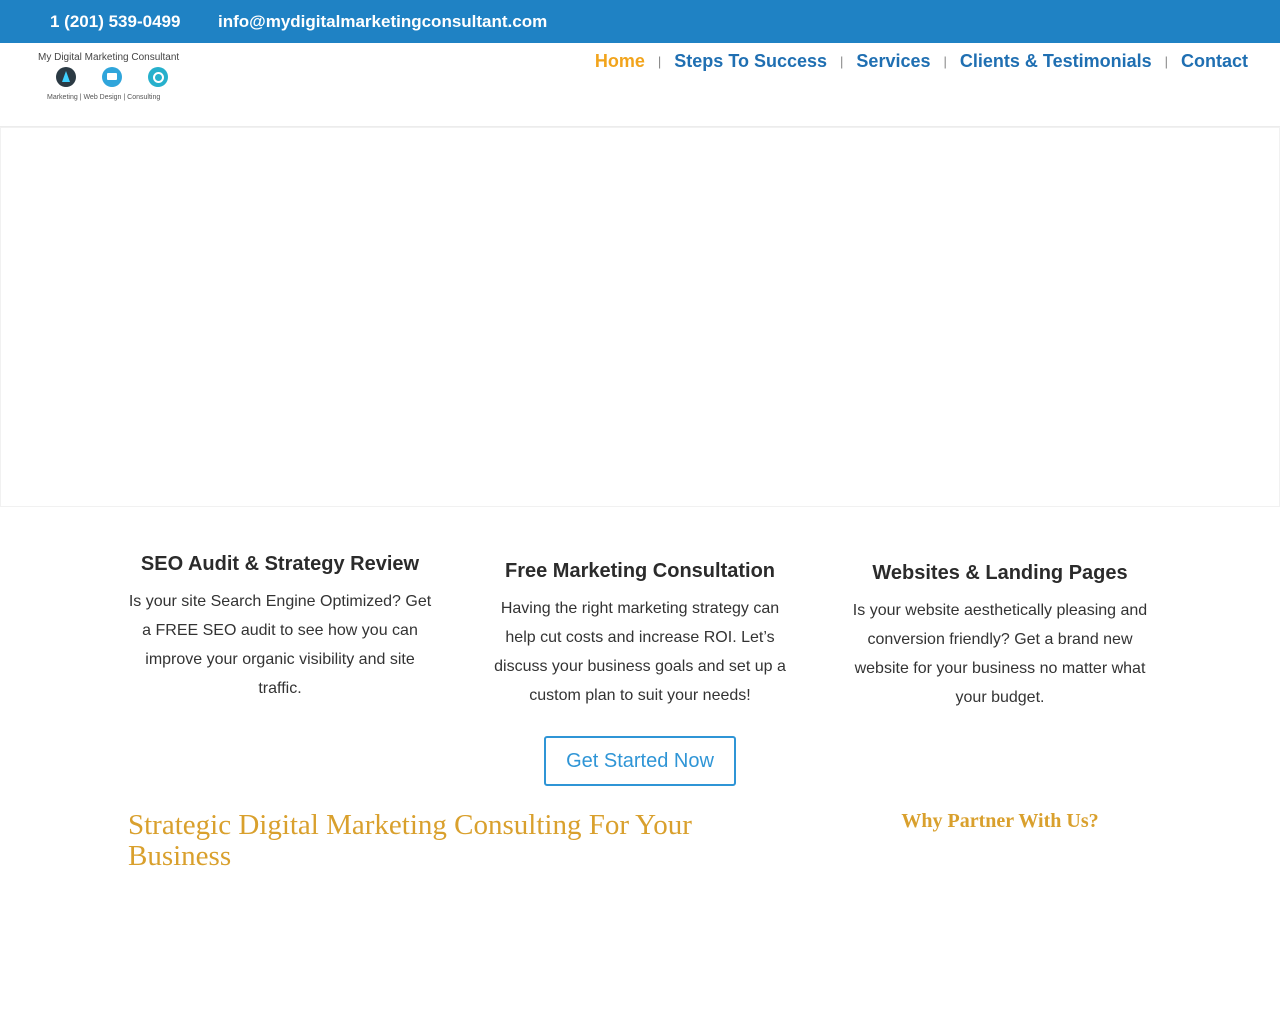 This screenshot has height=1024, width=1280. What do you see at coordinates (1000, 821) in the screenshot?
I see `why-partner-heading: Why Partner With Us?` at bounding box center [1000, 821].